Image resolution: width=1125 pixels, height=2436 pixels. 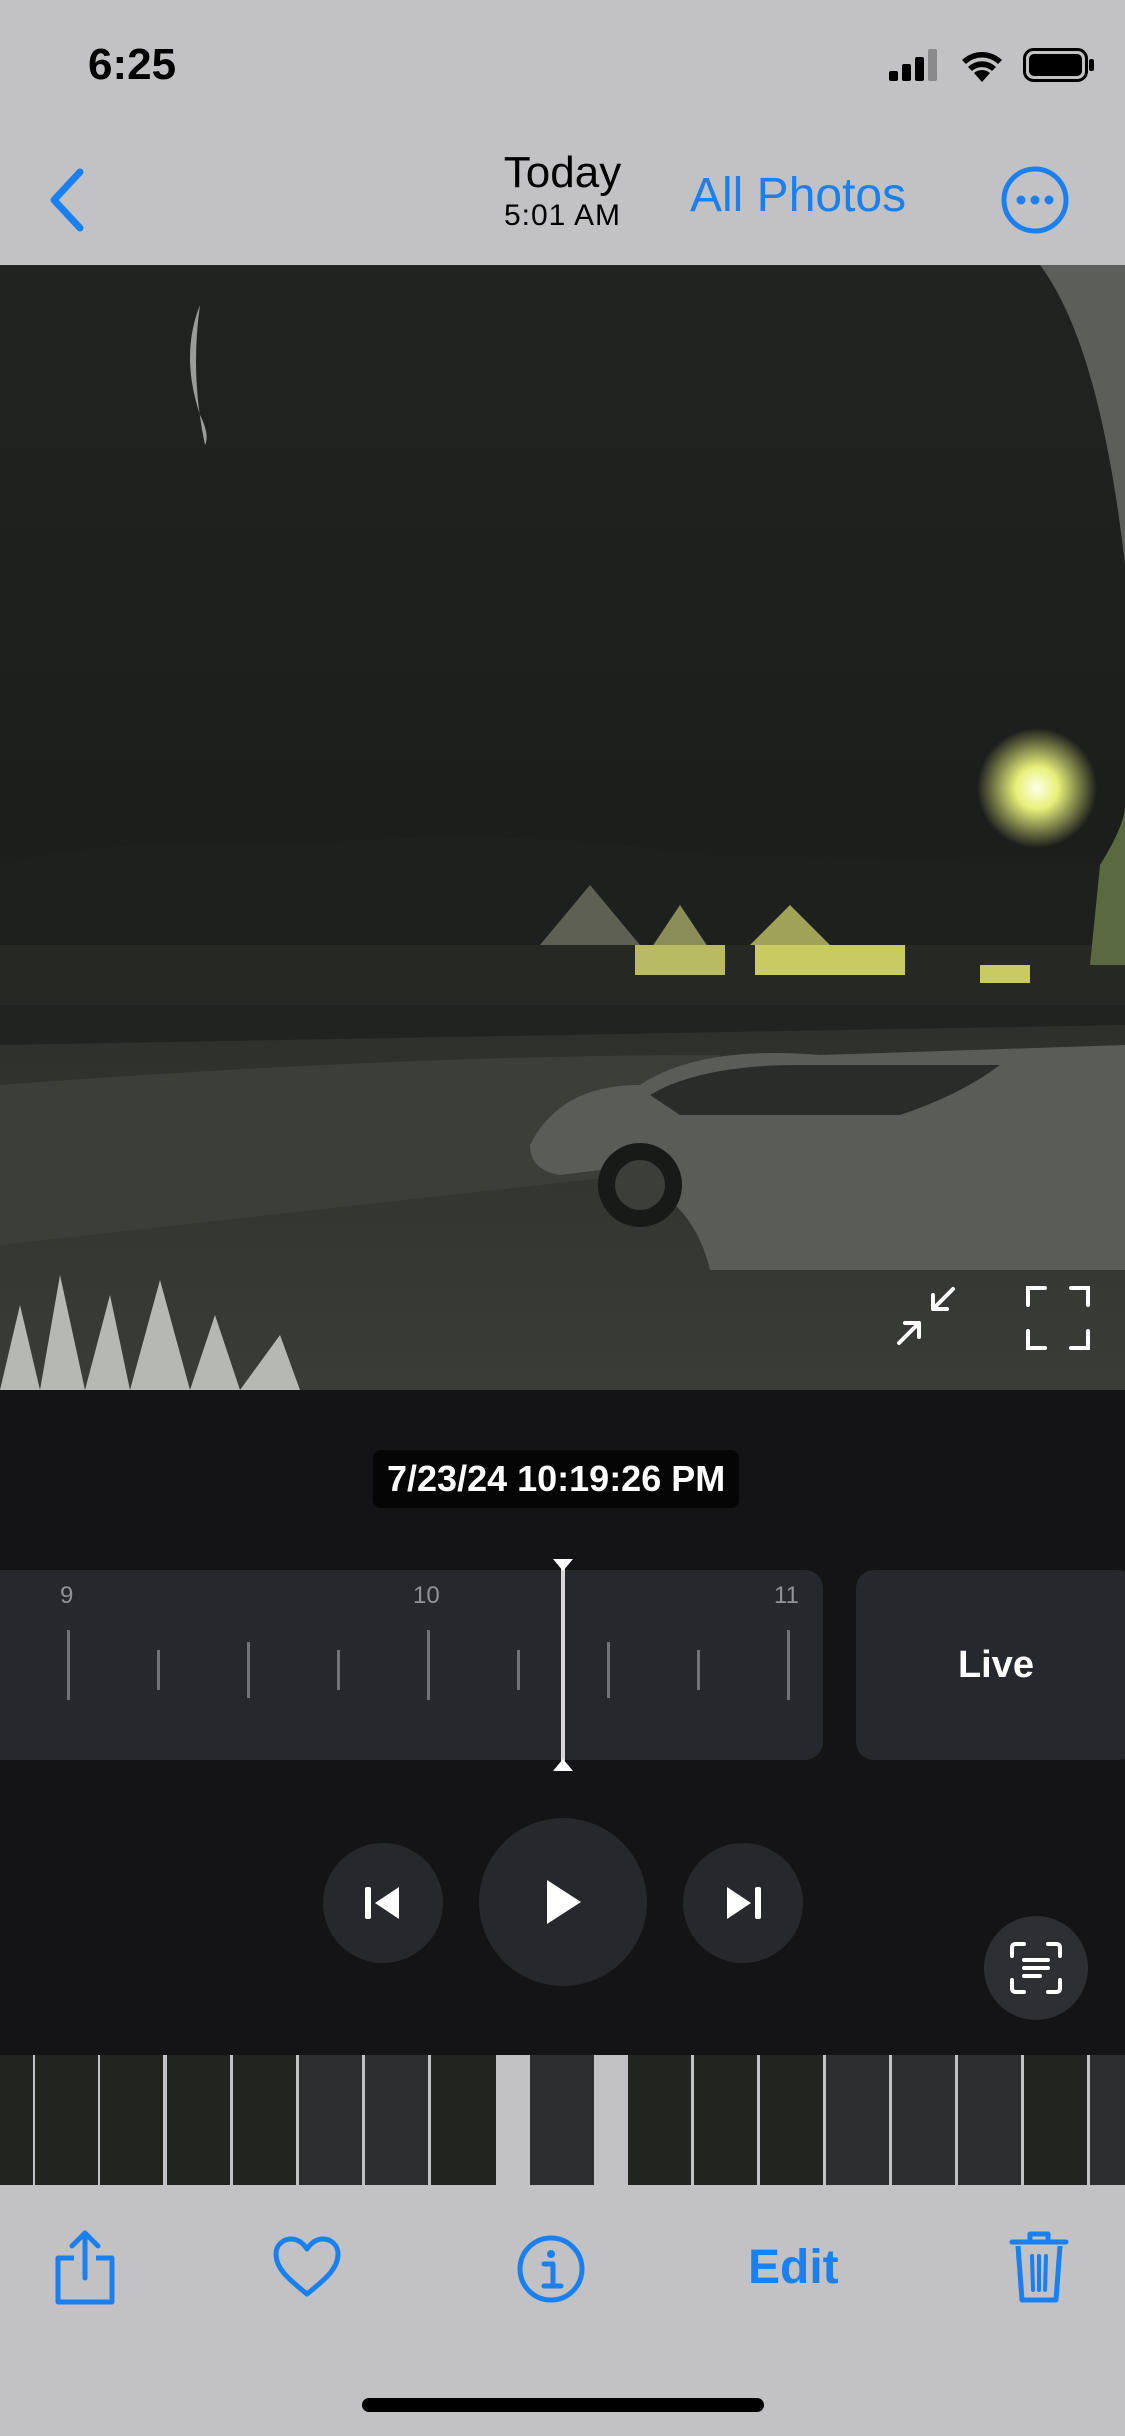 I want to click on play-icon, so click(x=564, y=1902).